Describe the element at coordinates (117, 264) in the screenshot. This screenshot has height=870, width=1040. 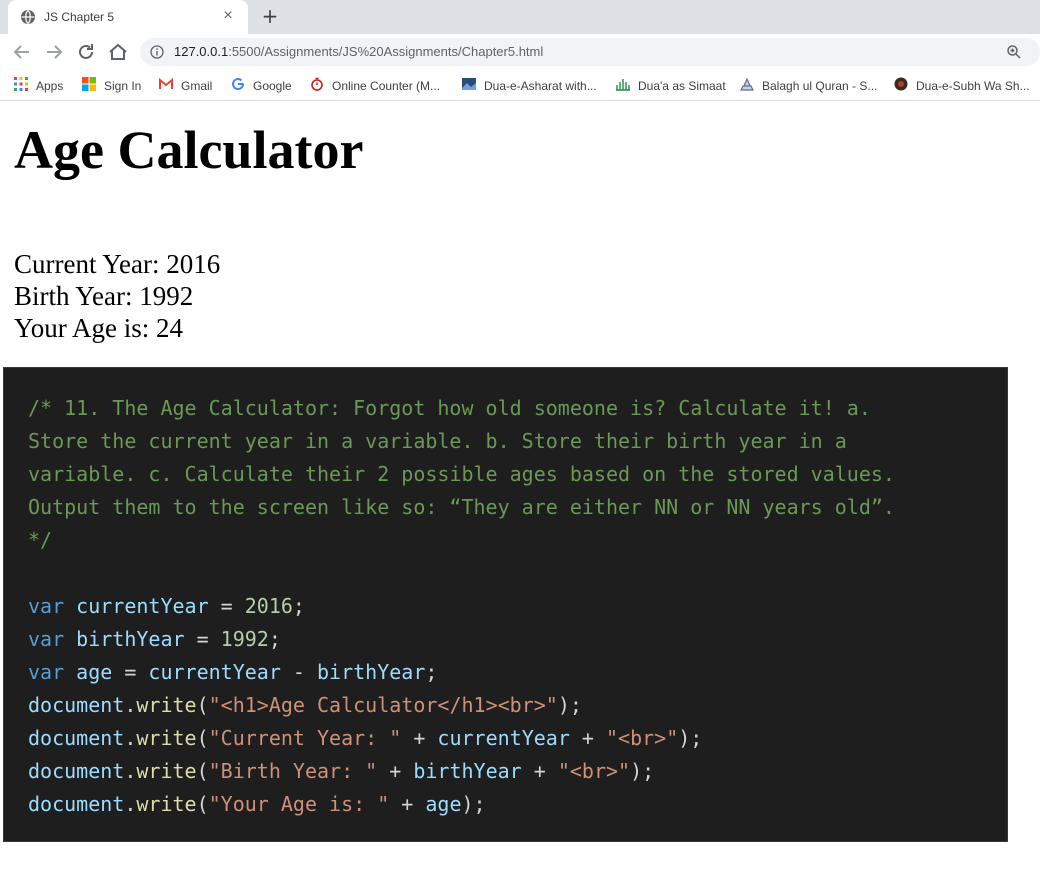
I see `current-year-line: Current Year: 2016` at that location.